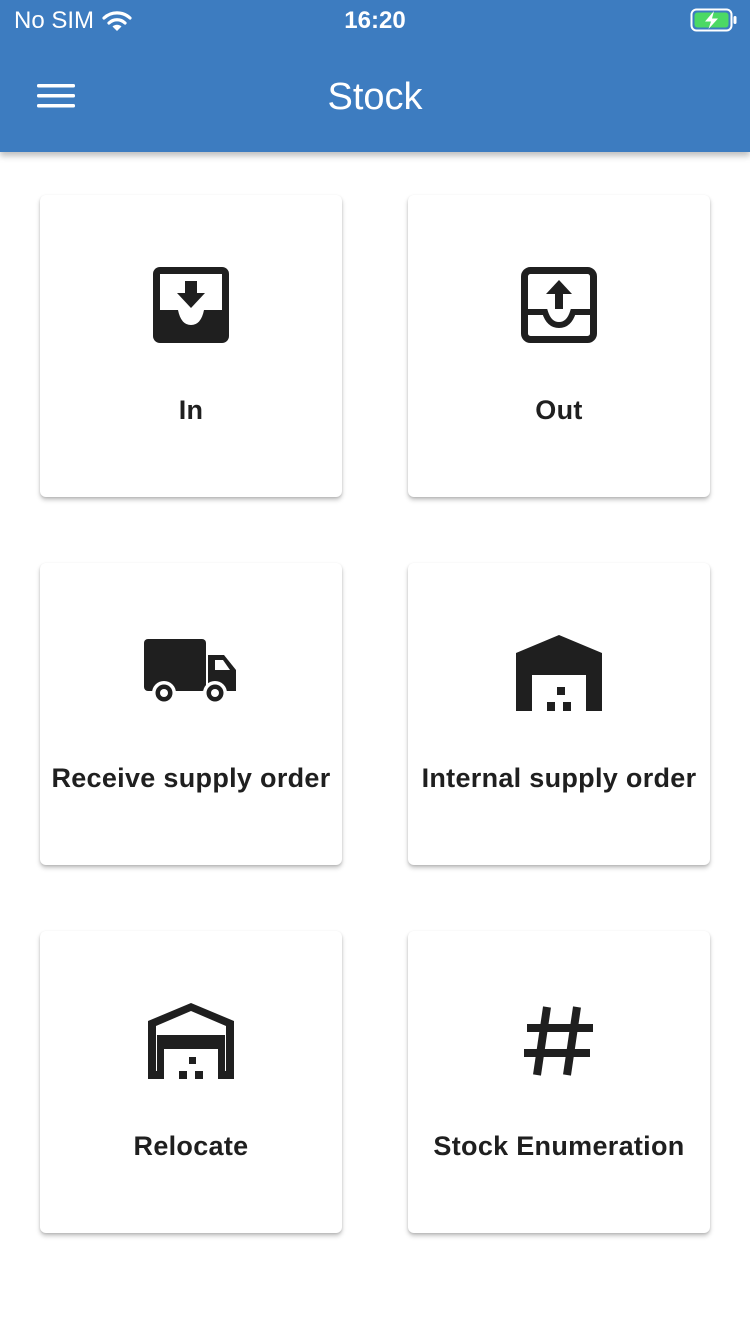 This screenshot has height=1334, width=750. I want to click on tile-label-in: In, so click(191, 410).